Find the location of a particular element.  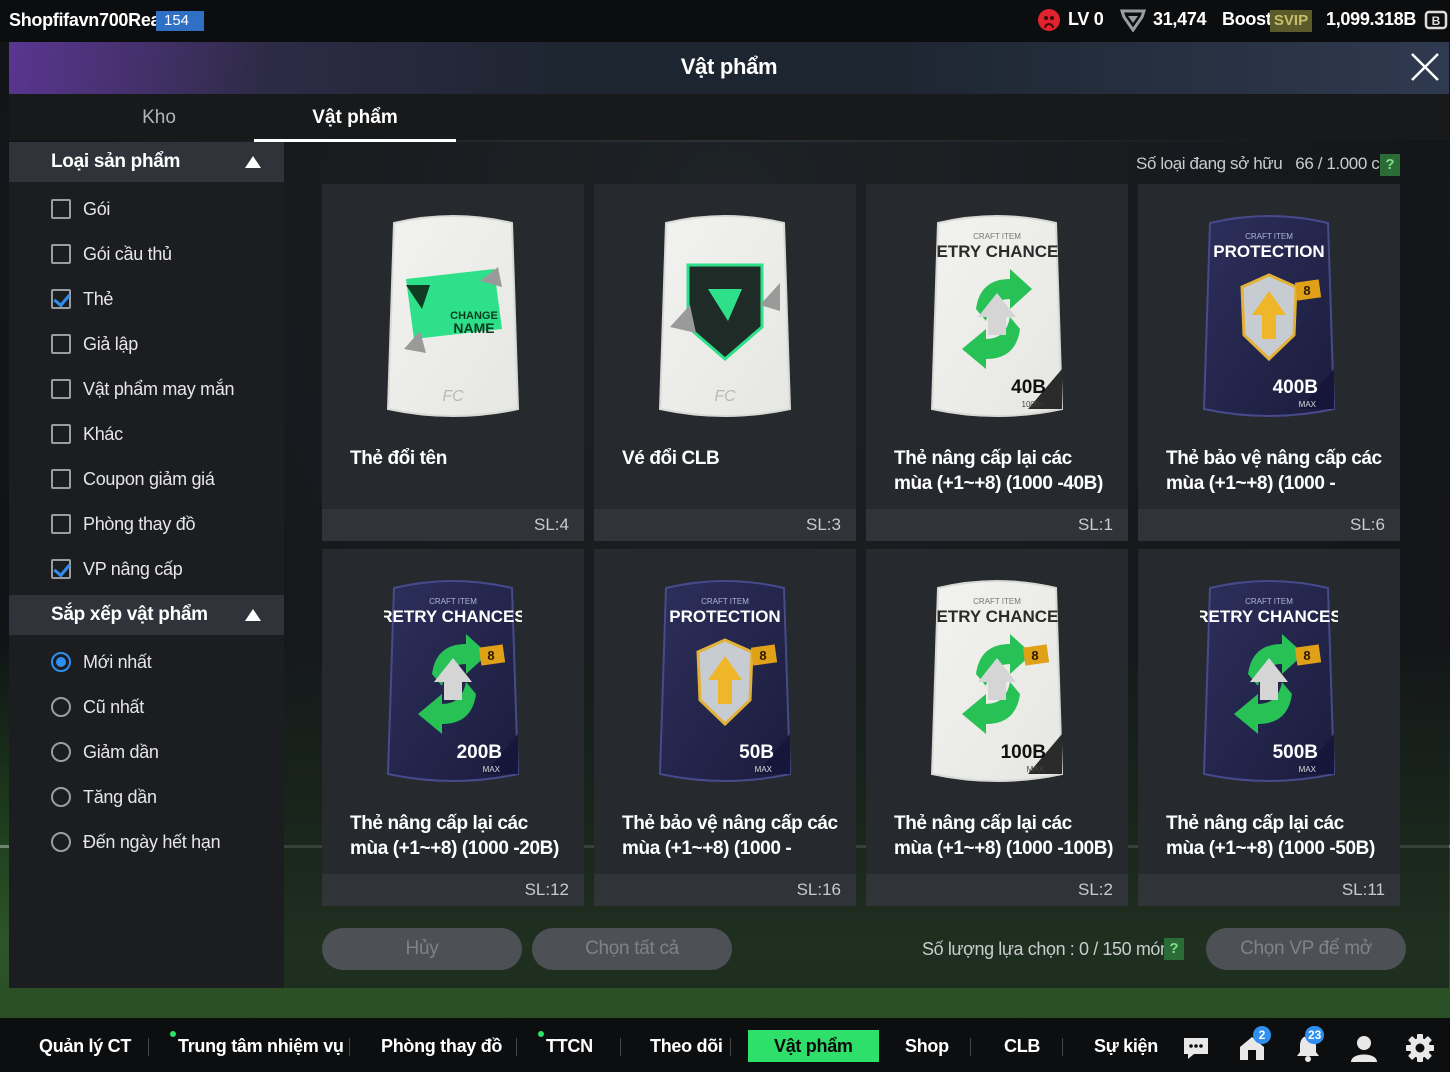

category-label: Vật phẩm may mắn is located at coordinates (159, 389).